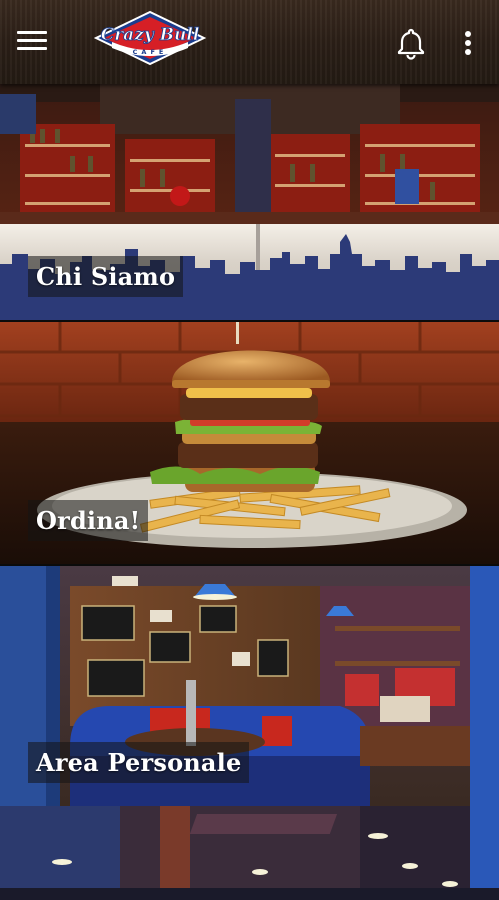 The image size is (499, 900). Describe the element at coordinates (150, 52) in the screenshot. I see `logo-subtitle: CAFE` at that location.